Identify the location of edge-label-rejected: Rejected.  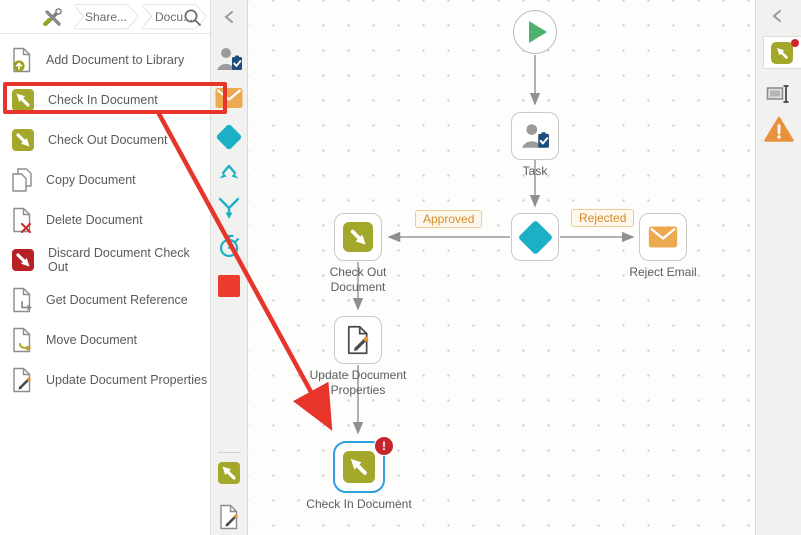
(603, 218).